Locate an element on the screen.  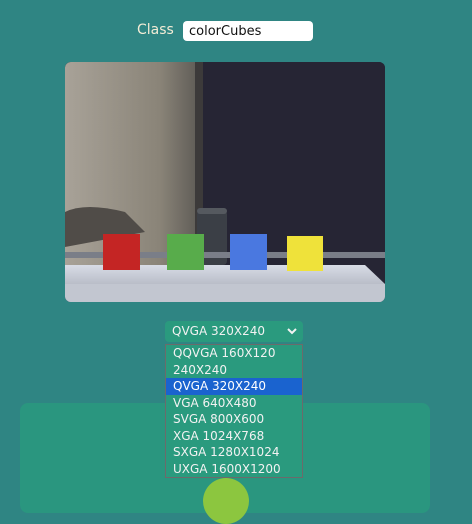
resolution-selected-value: QVGA 320X240 is located at coordinates (219, 331).